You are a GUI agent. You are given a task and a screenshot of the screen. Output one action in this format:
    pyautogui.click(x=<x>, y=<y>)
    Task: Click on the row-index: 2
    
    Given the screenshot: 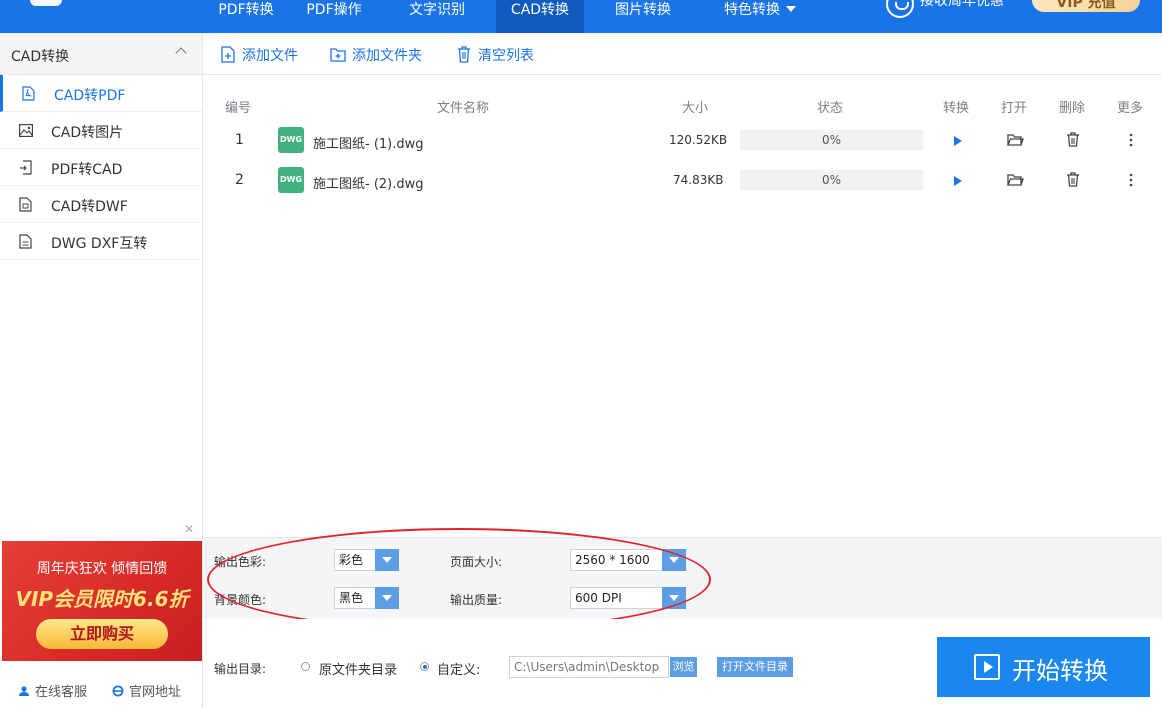 What is the action you would take?
    pyautogui.click(x=239, y=180)
    